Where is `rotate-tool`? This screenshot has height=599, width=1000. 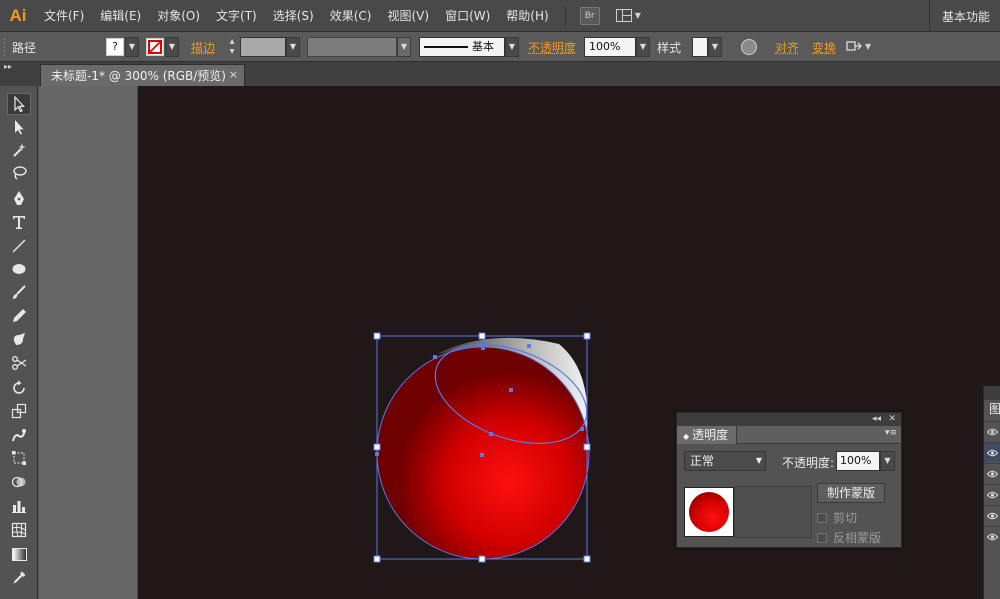 rotate-tool is located at coordinates (19, 388).